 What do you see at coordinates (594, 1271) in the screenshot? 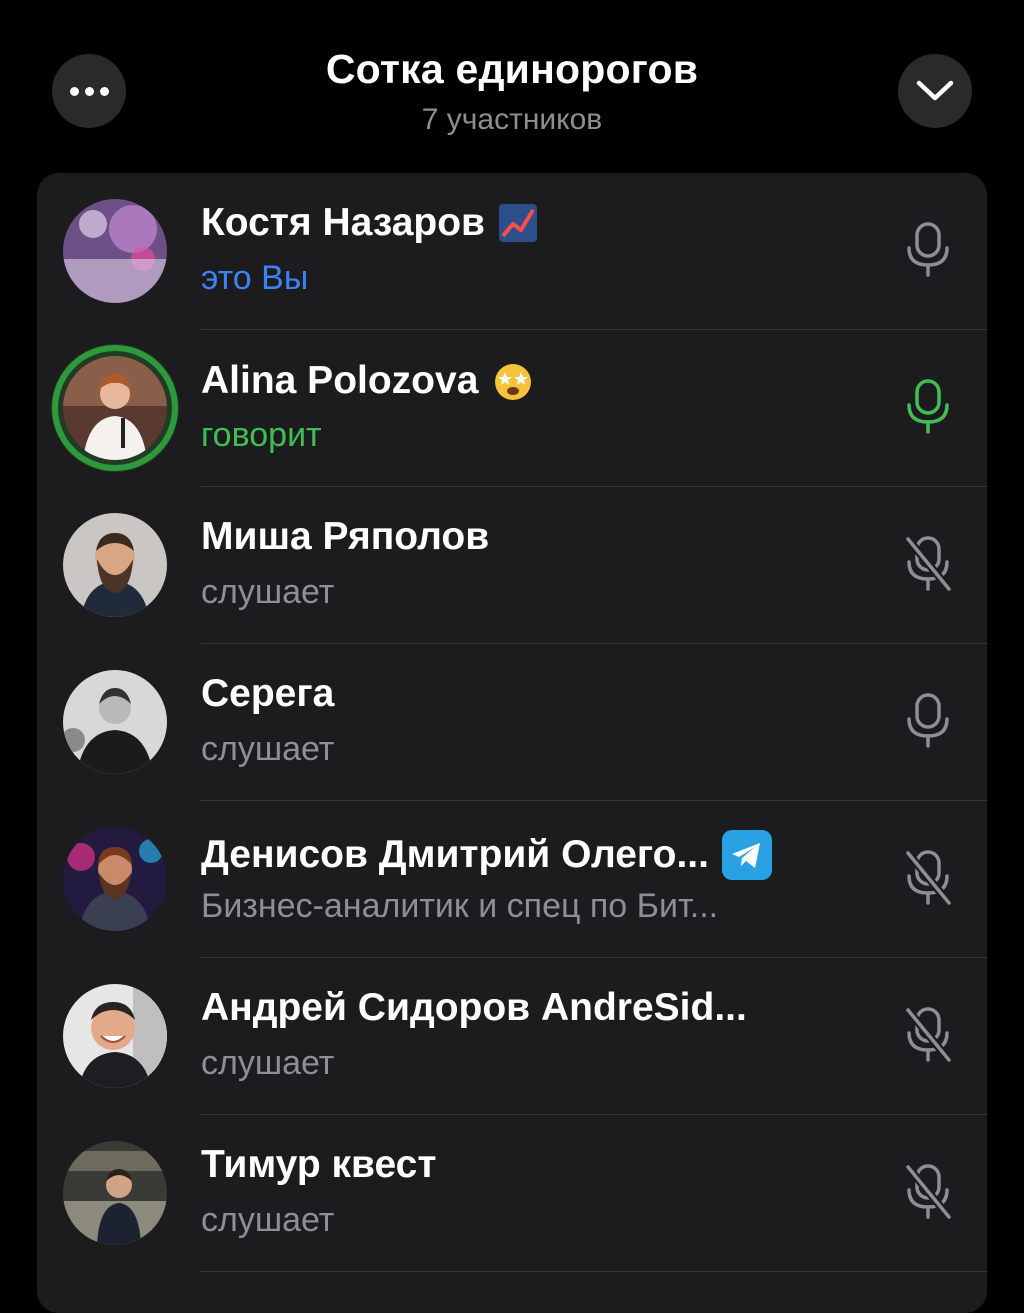
I see `row-divider` at bounding box center [594, 1271].